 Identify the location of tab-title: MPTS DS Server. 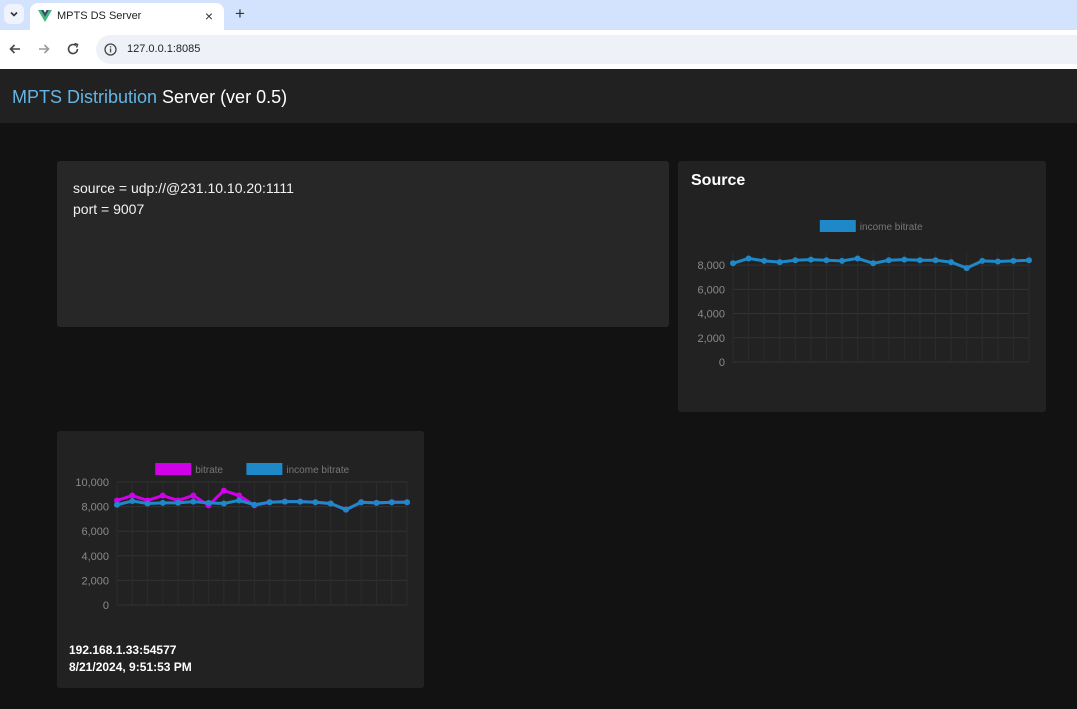
(99, 16).